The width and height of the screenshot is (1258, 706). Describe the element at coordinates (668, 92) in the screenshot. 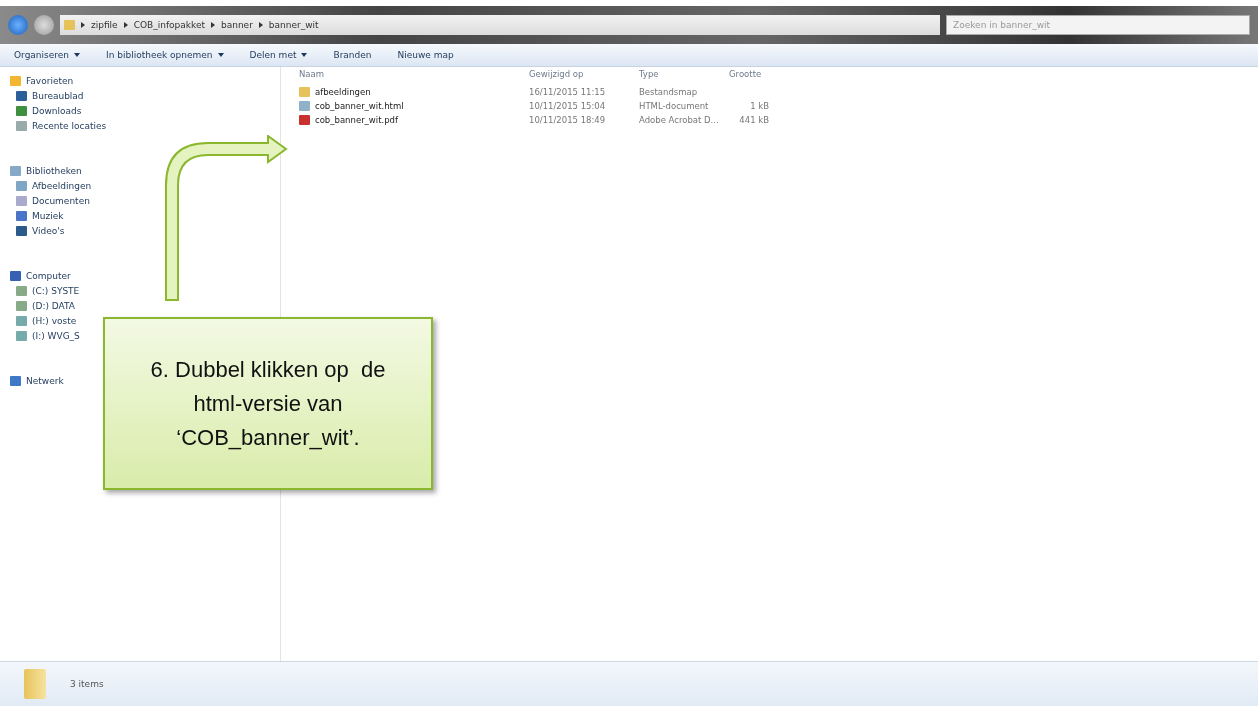

I see `file-type: Bestandsmap` at that location.